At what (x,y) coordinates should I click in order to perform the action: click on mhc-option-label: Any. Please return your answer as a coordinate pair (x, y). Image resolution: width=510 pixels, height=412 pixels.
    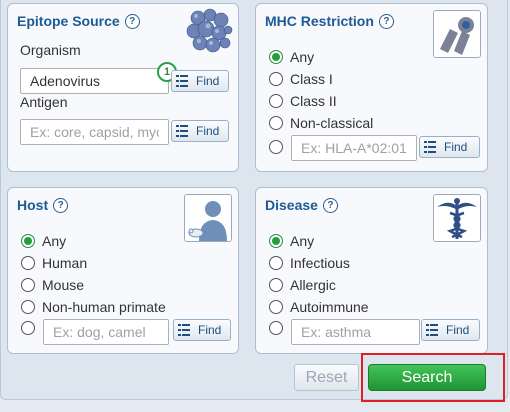
    Looking at the image, I should click on (302, 57).